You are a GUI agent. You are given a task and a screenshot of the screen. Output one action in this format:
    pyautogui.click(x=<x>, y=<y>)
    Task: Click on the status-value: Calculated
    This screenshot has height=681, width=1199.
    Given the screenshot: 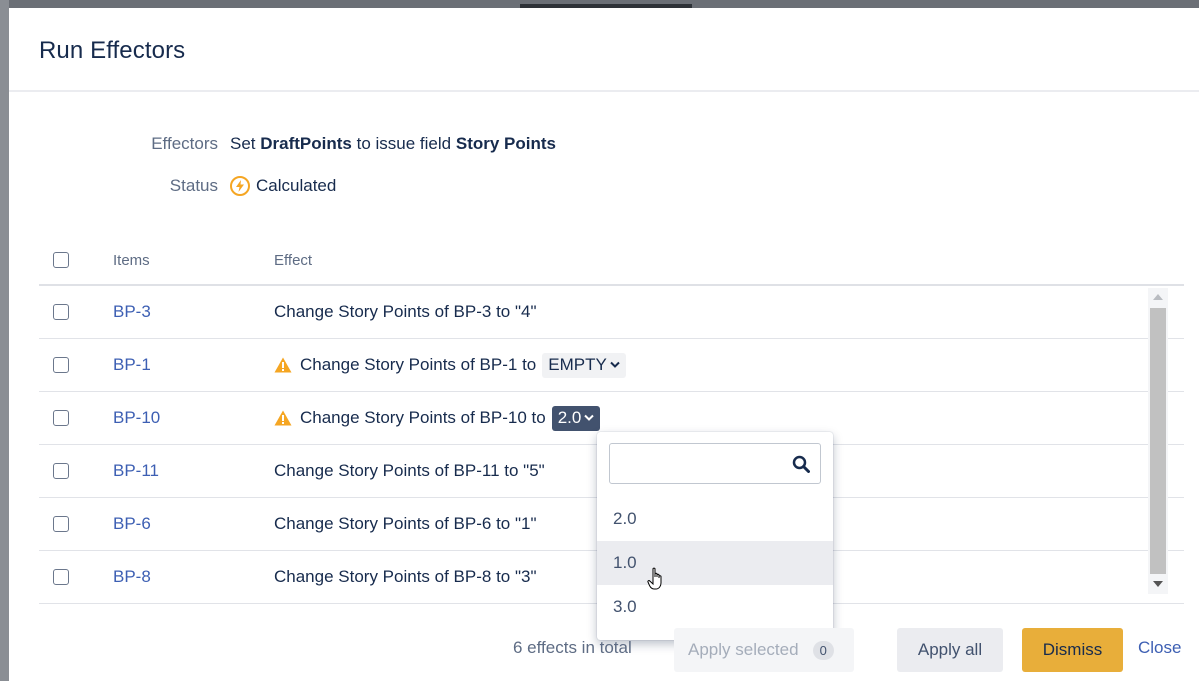 What is the action you would take?
    pyautogui.click(x=283, y=186)
    